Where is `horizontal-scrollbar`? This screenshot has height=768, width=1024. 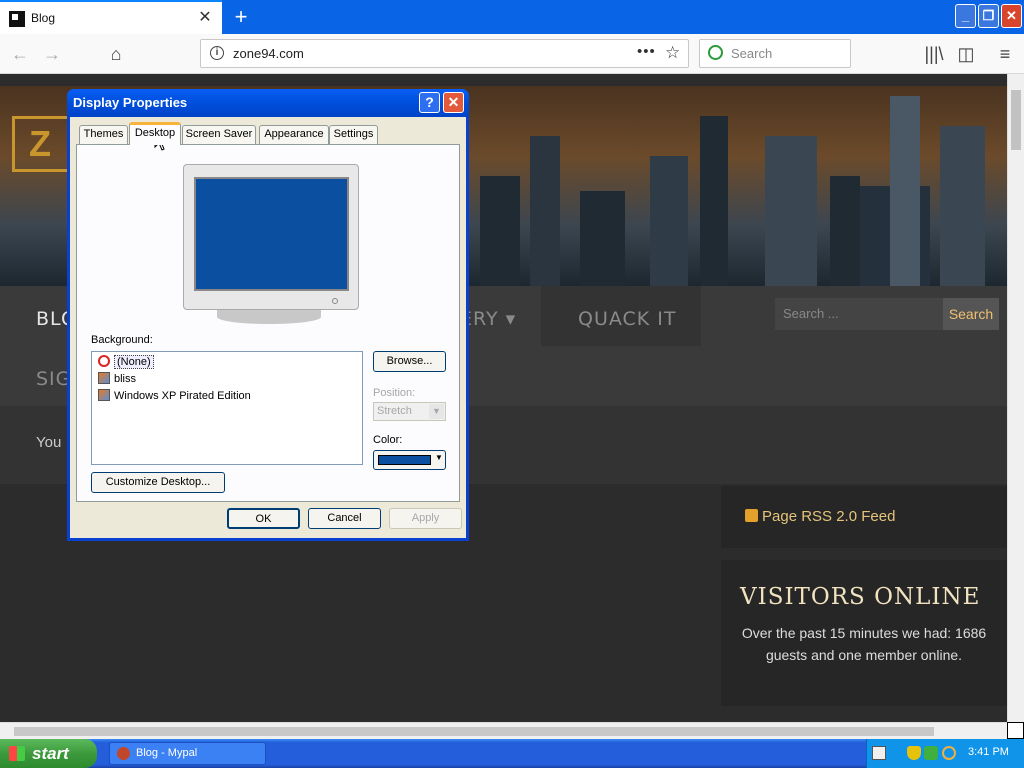 horizontal-scrollbar is located at coordinates (503, 730).